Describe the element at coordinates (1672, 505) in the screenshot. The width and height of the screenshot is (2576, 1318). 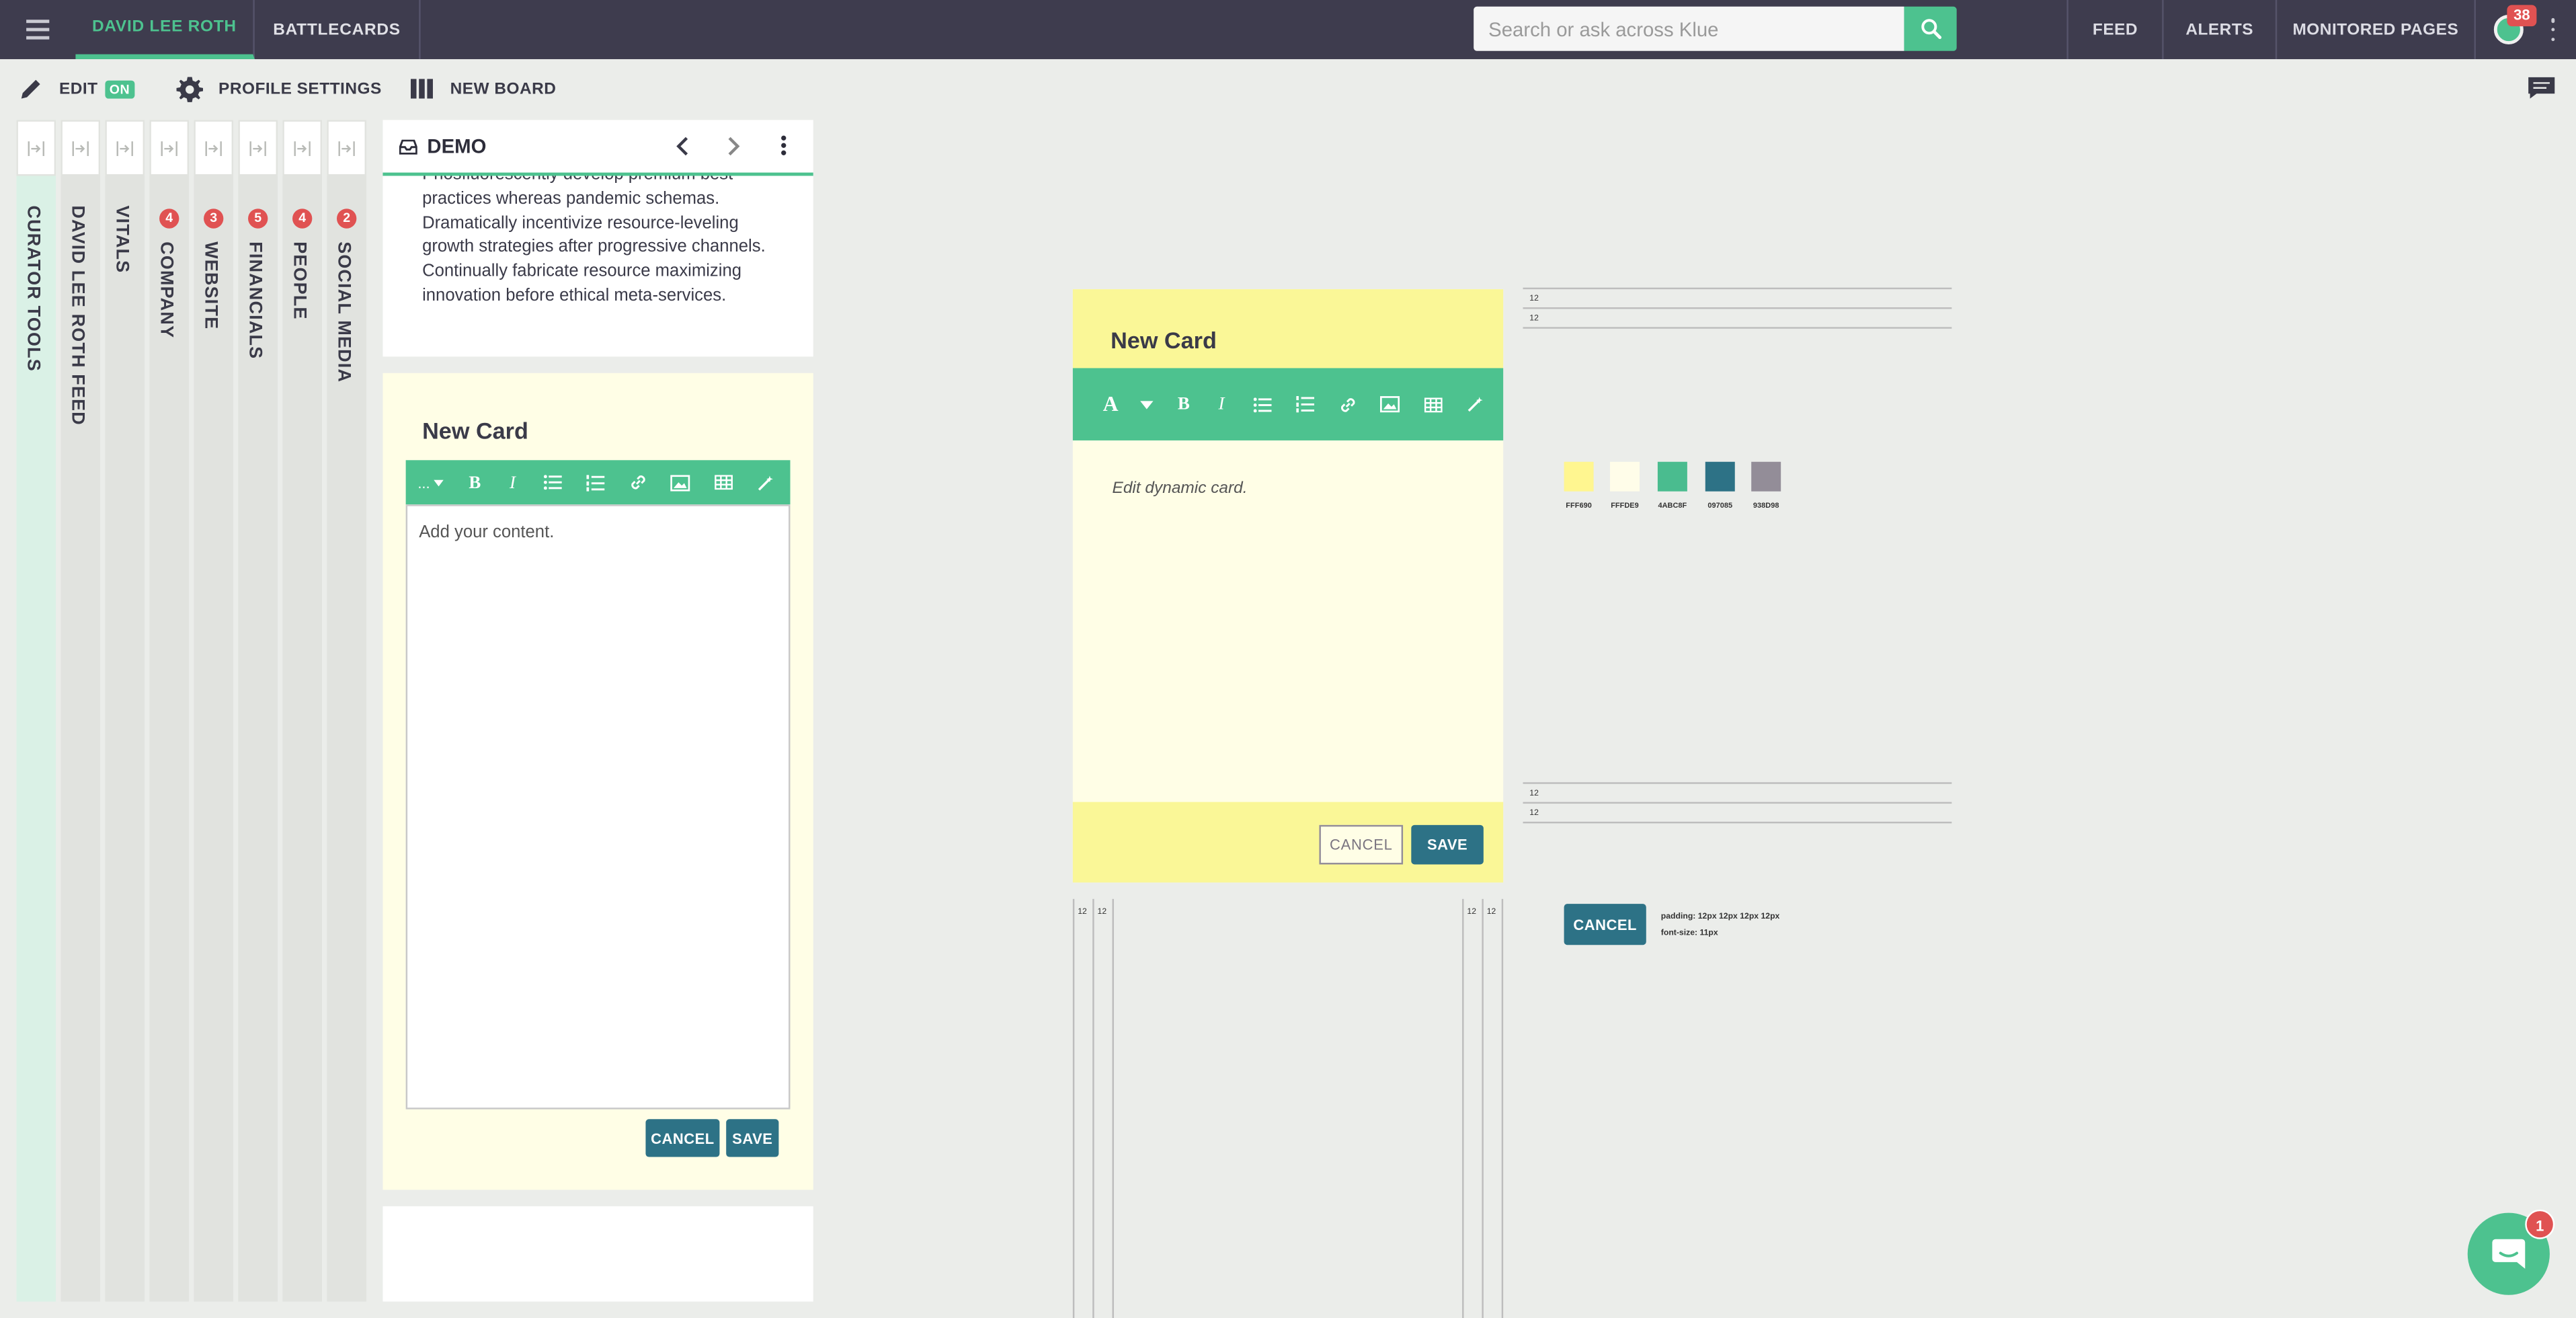
I see `swatch-label: 4ABC8F` at that location.